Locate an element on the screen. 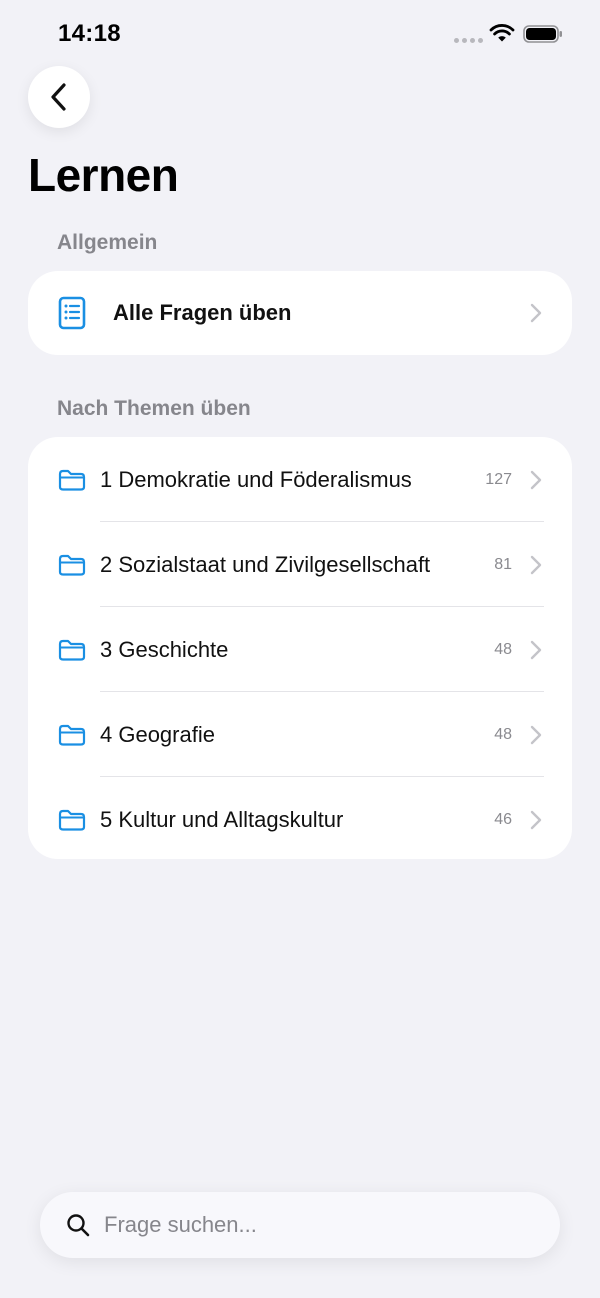 Image resolution: width=600 pixels, height=1298 pixels. search-bar is located at coordinates (300, 1225).